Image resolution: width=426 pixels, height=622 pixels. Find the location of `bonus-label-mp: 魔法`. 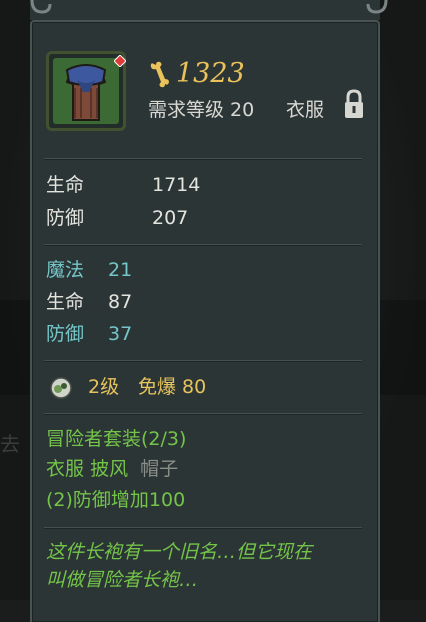

bonus-label-mp: 魔法 is located at coordinates (65, 270).